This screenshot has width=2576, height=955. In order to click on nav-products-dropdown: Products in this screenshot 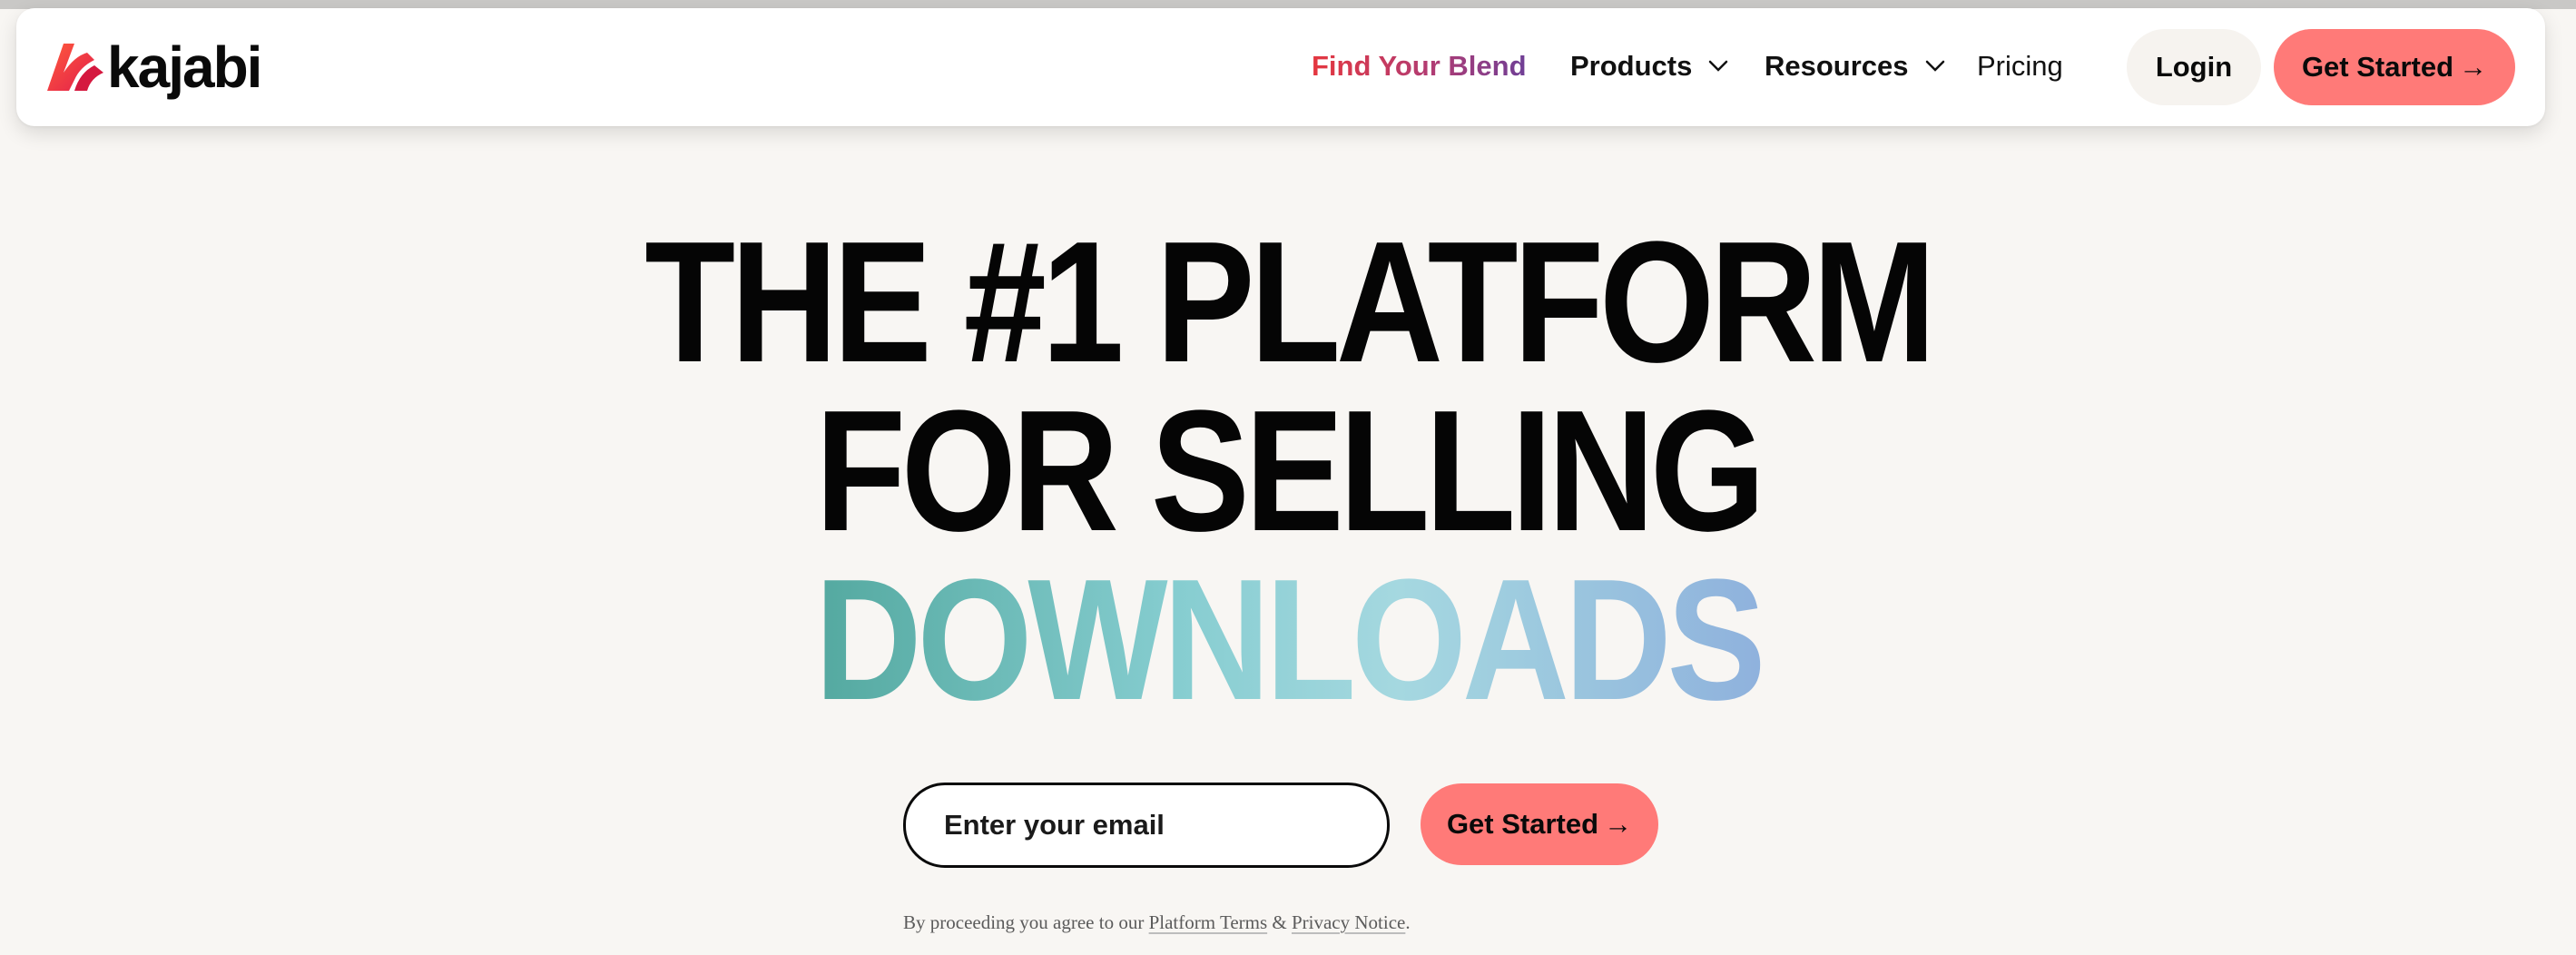, I will do `click(1649, 66)`.